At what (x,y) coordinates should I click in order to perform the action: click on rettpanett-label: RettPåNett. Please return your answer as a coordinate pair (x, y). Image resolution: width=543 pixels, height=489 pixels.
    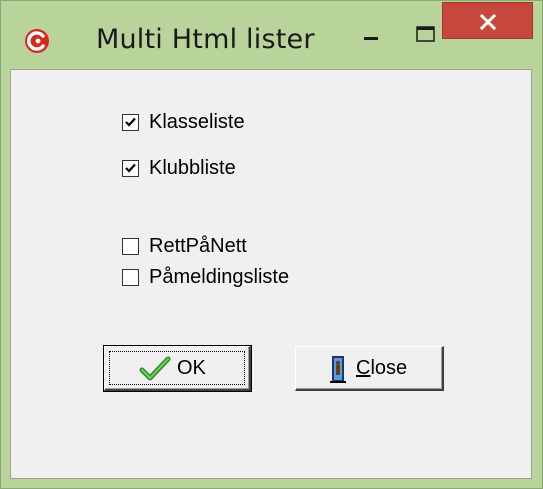
    Looking at the image, I should click on (198, 246).